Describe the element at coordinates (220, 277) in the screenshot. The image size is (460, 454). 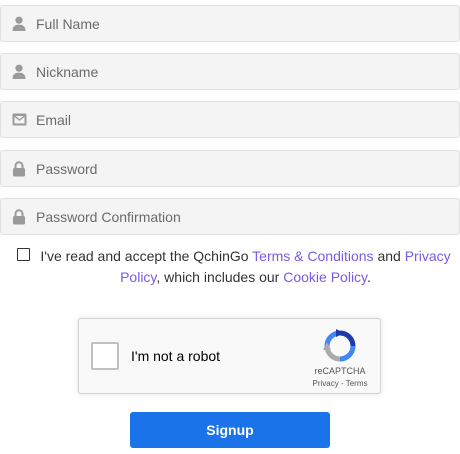
I see `terms-middle: , which includes our` at that location.